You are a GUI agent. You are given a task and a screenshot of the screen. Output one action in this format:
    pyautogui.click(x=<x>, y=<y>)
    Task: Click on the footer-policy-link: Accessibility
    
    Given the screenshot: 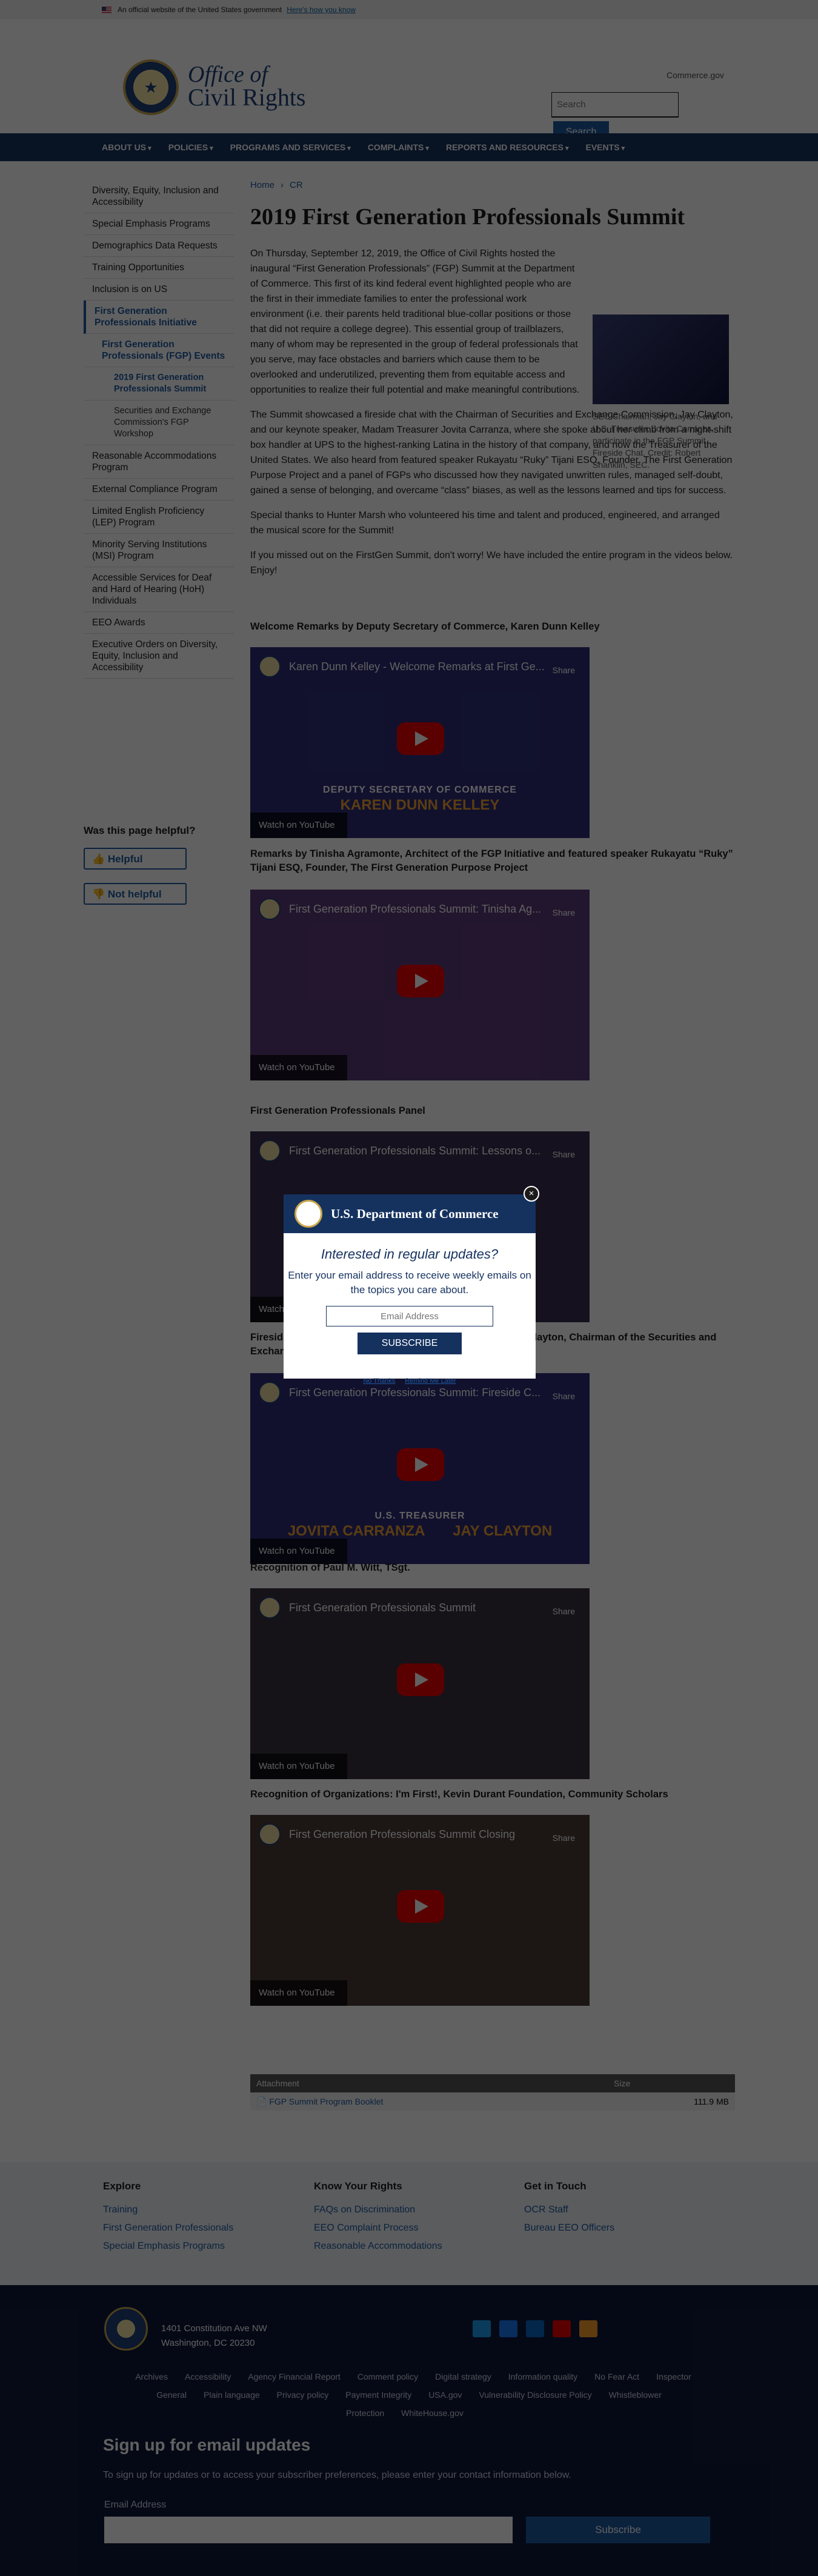 What is the action you would take?
    pyautogui.click(x=208, y=2376)
    